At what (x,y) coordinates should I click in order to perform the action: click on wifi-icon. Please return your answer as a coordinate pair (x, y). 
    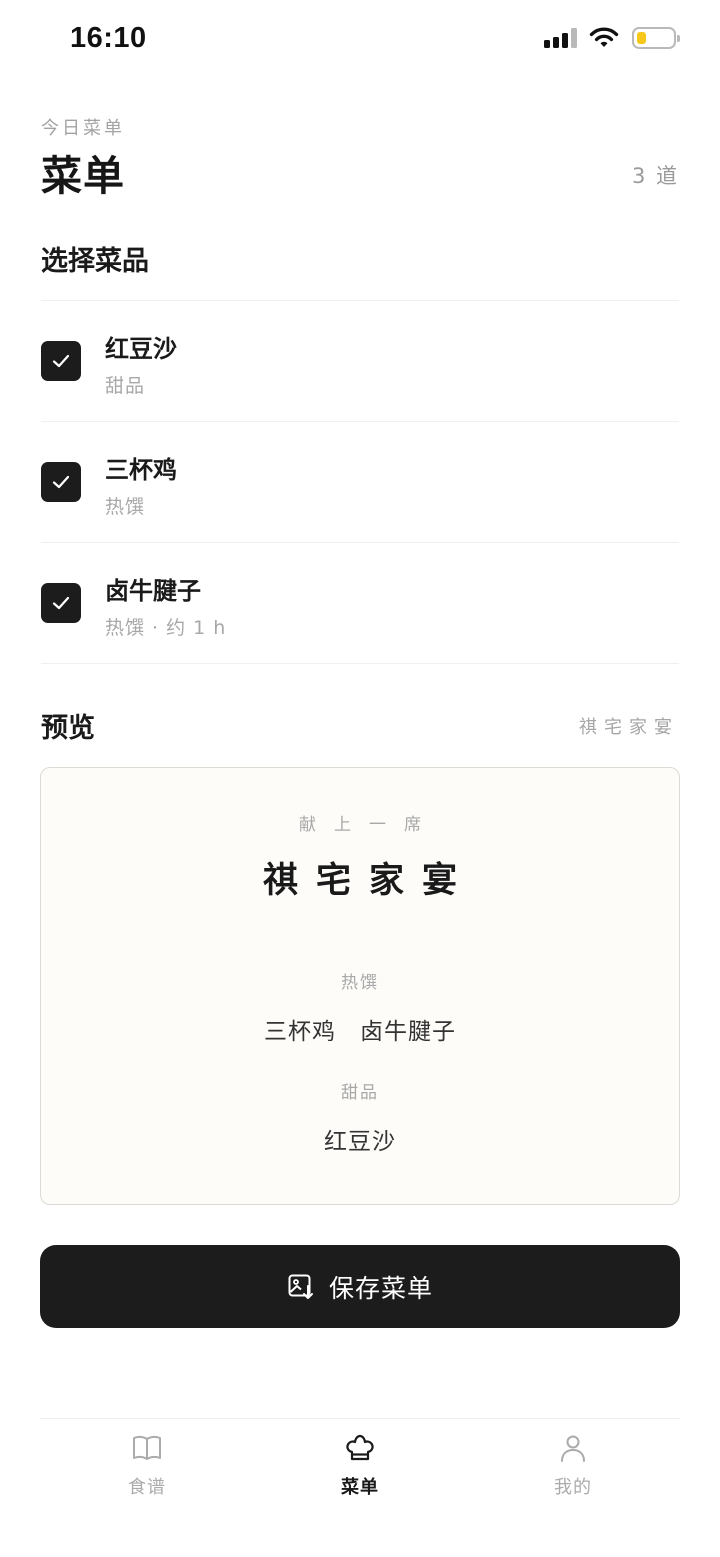
    Looking at the image, I should click on (604, 37).